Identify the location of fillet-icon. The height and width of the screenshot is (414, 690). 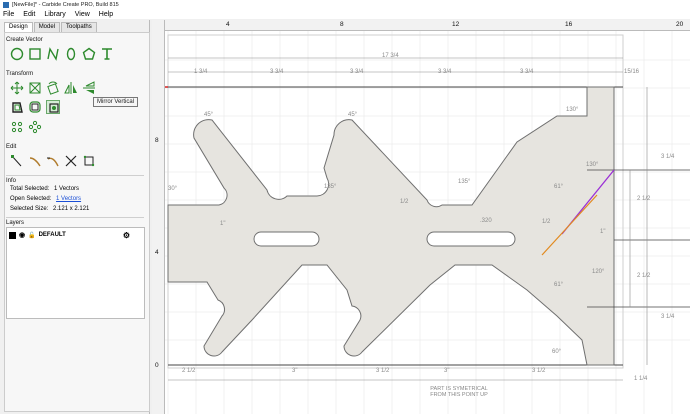
(35, 107).